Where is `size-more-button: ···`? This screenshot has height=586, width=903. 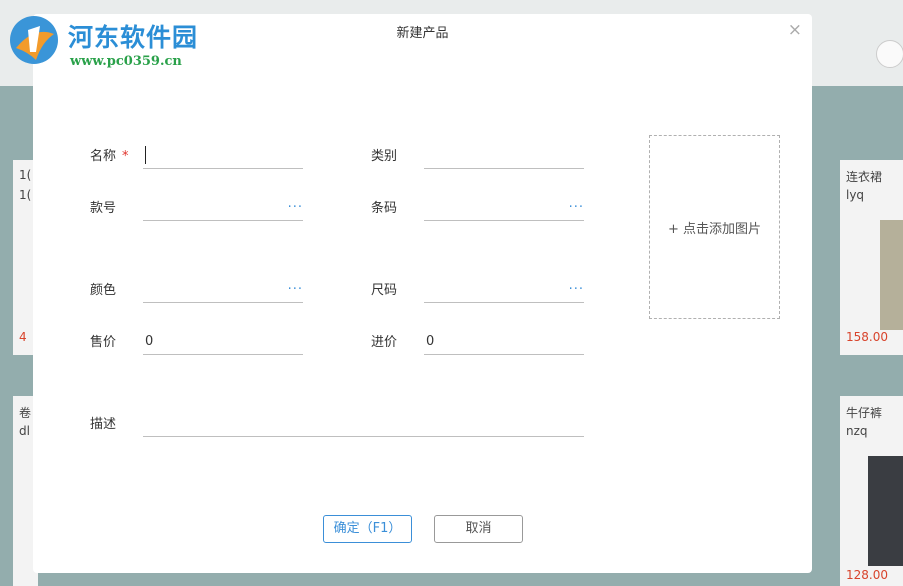 size-more-button: ··· is located at coordinates (576, 289).